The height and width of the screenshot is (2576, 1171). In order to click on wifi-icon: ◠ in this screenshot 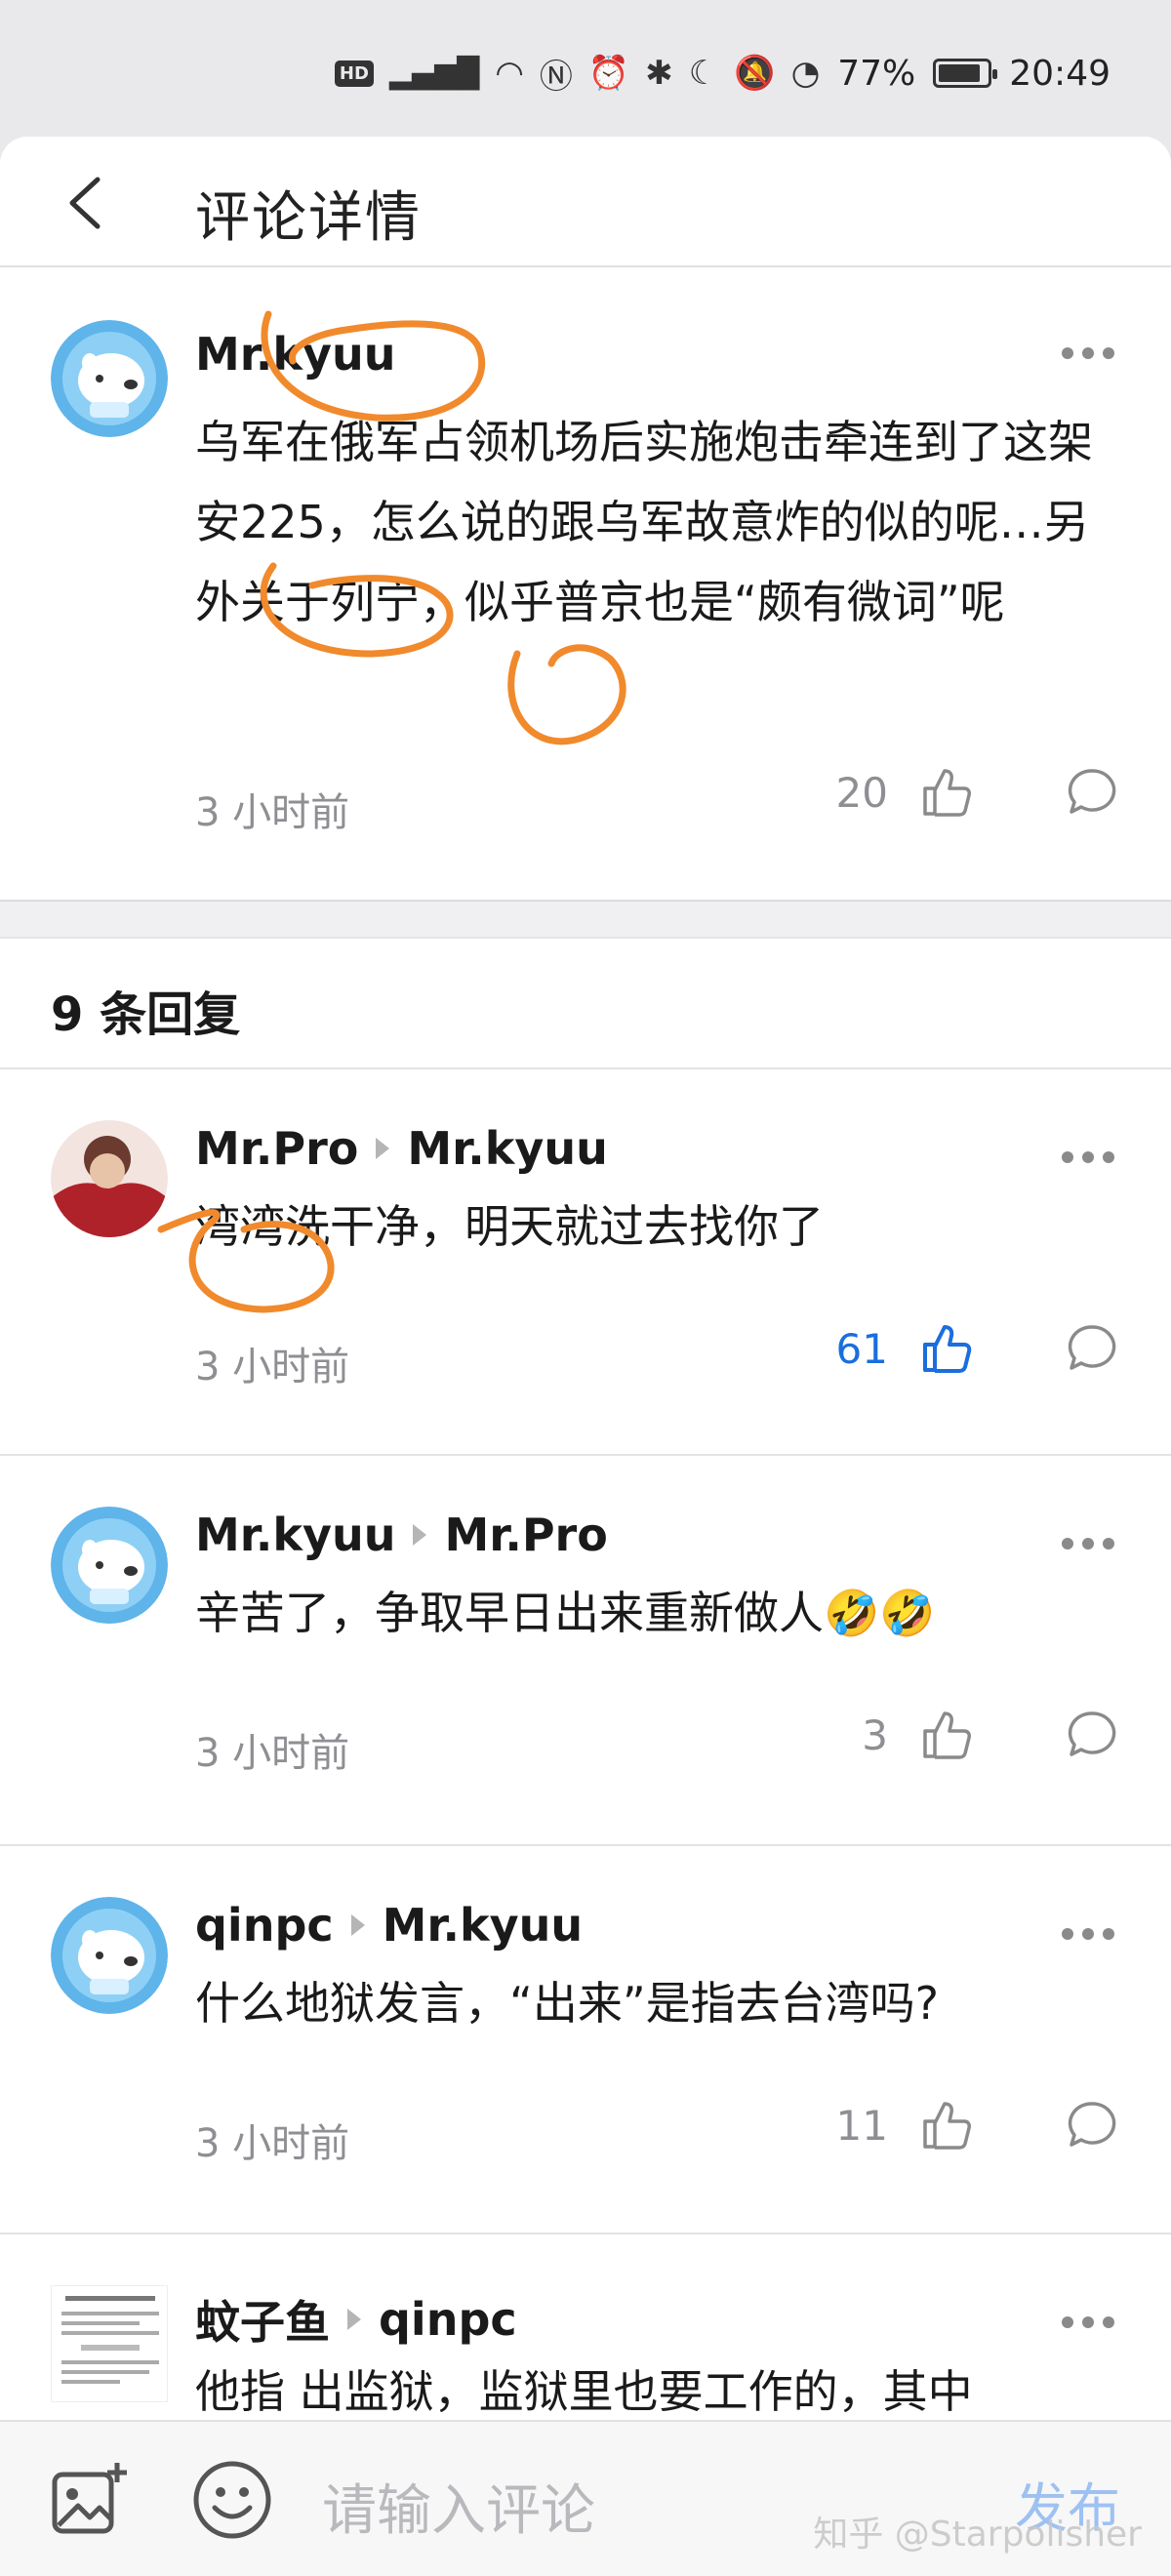, I will do `click(509, 73)`.